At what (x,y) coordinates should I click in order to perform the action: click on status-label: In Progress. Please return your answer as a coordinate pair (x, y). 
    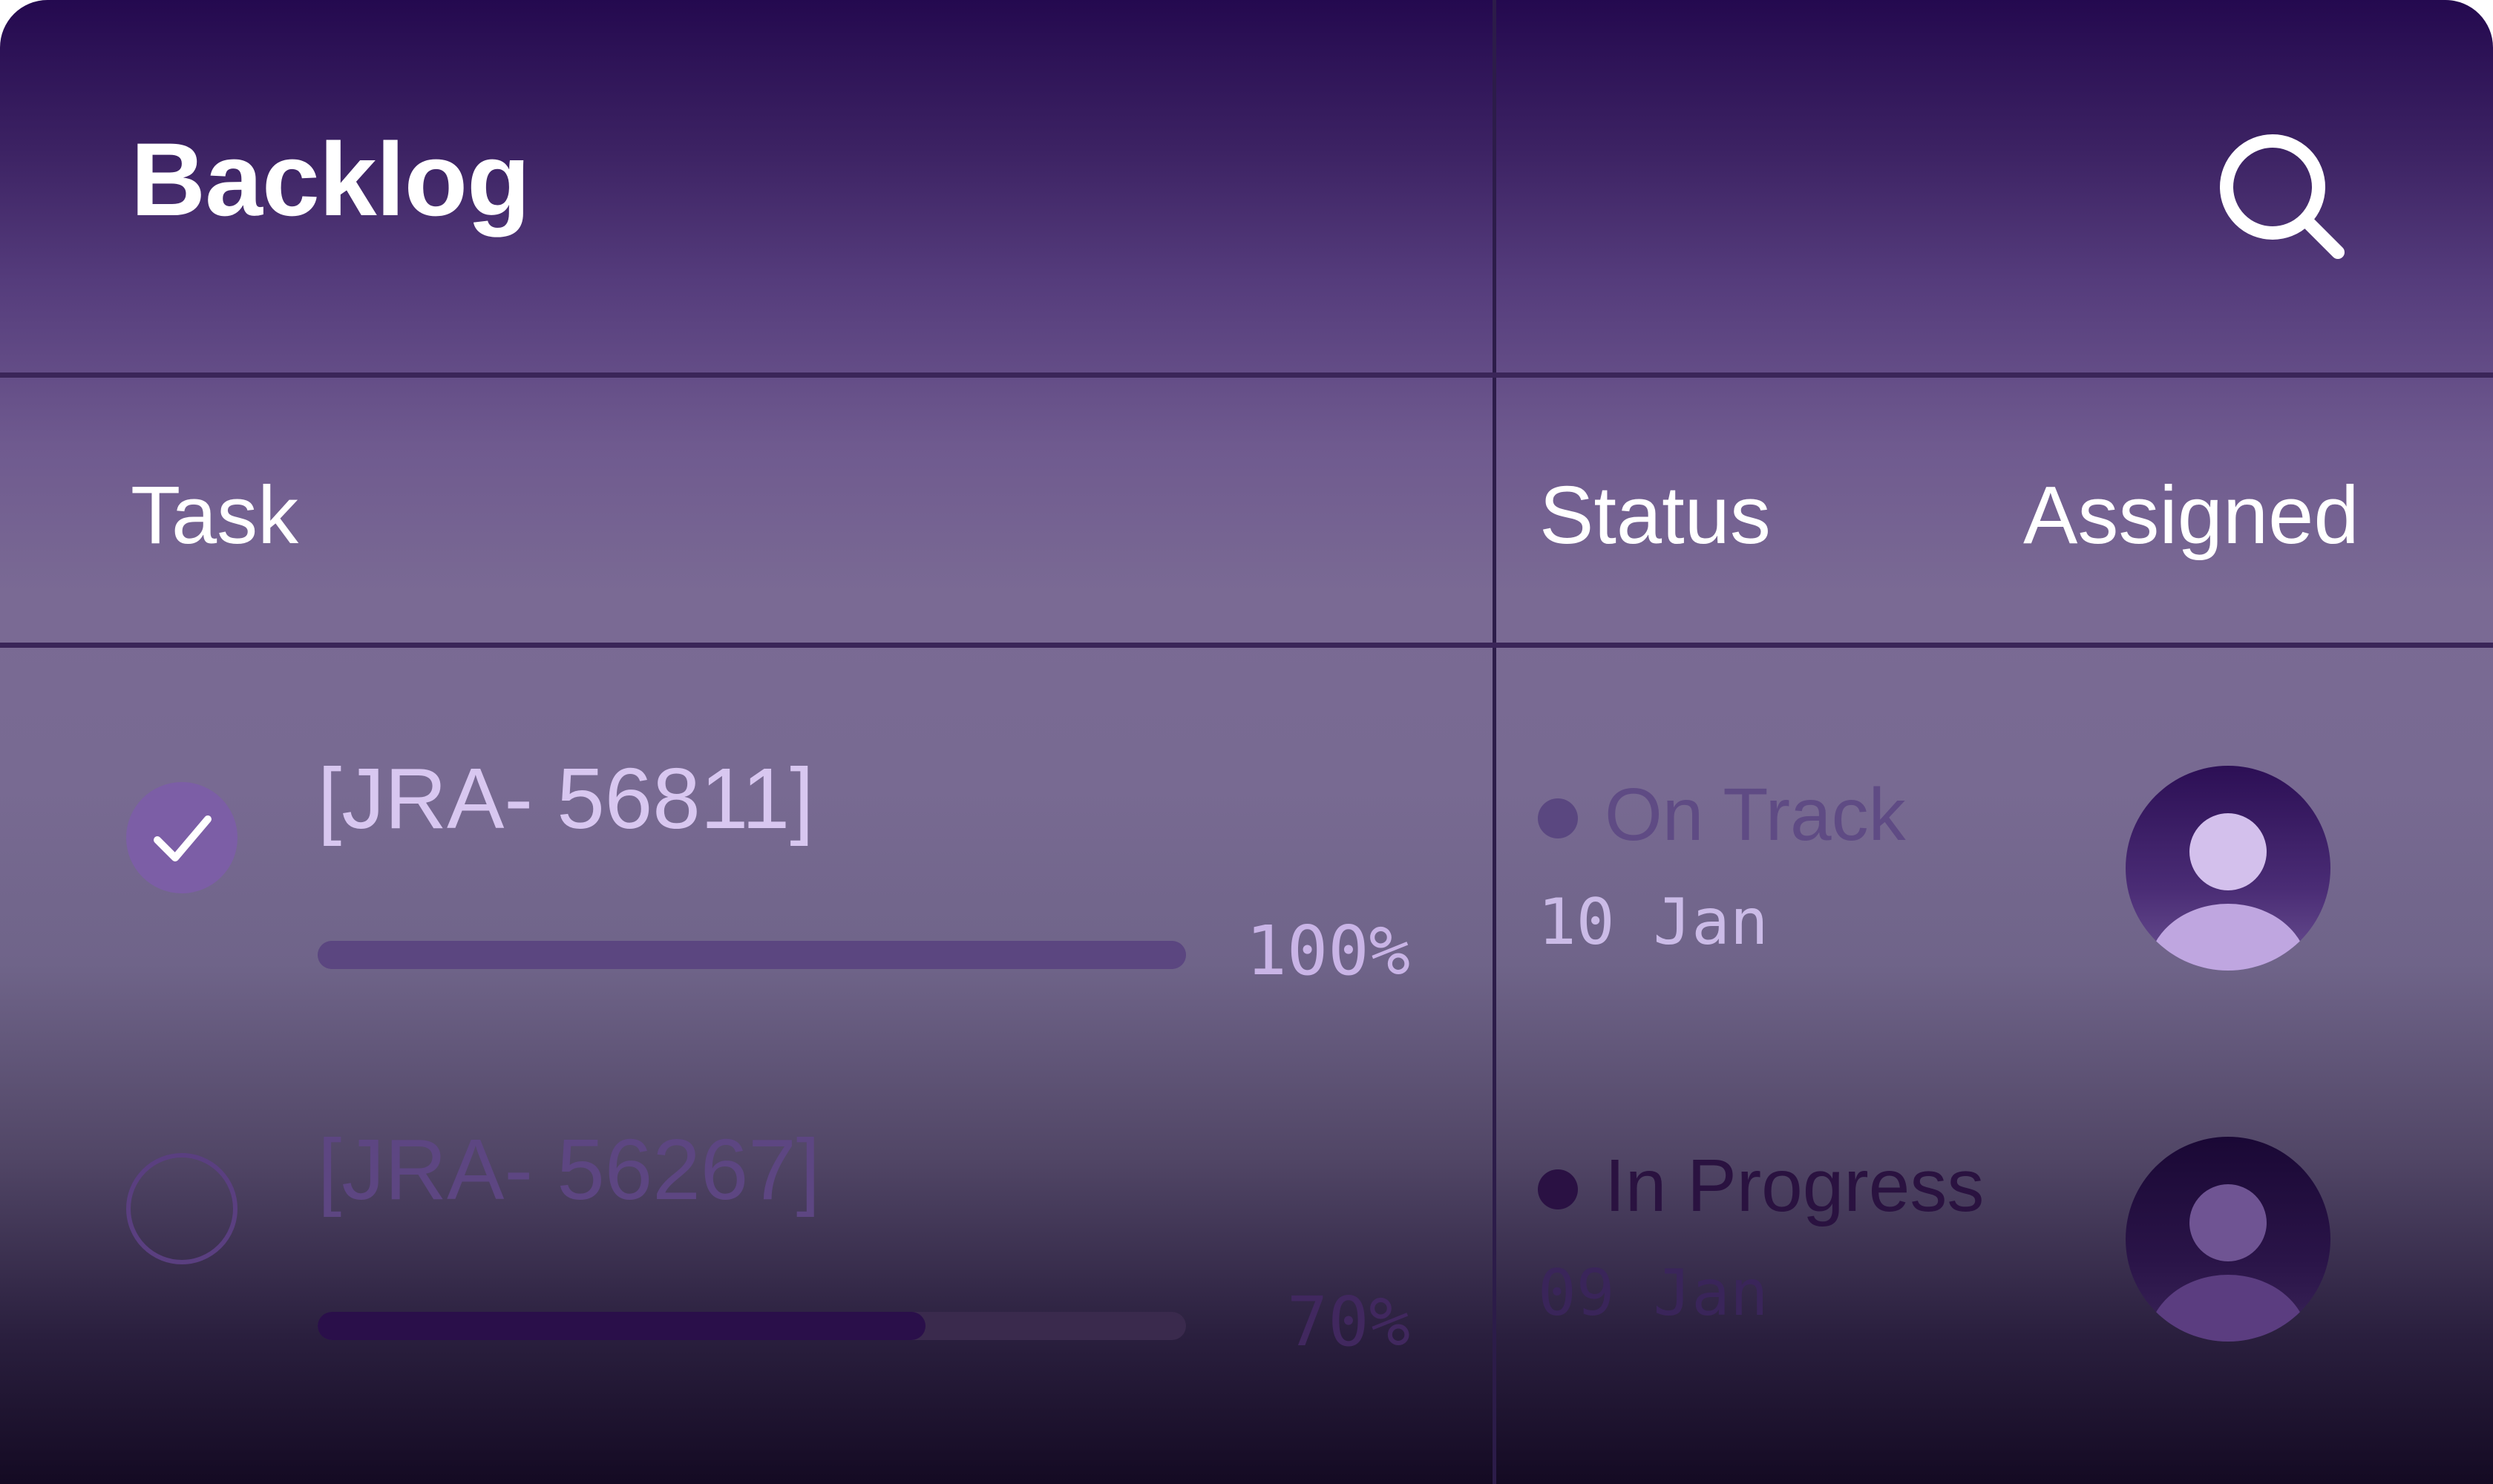
    Looking at the image, I should click on (1795, 1185).